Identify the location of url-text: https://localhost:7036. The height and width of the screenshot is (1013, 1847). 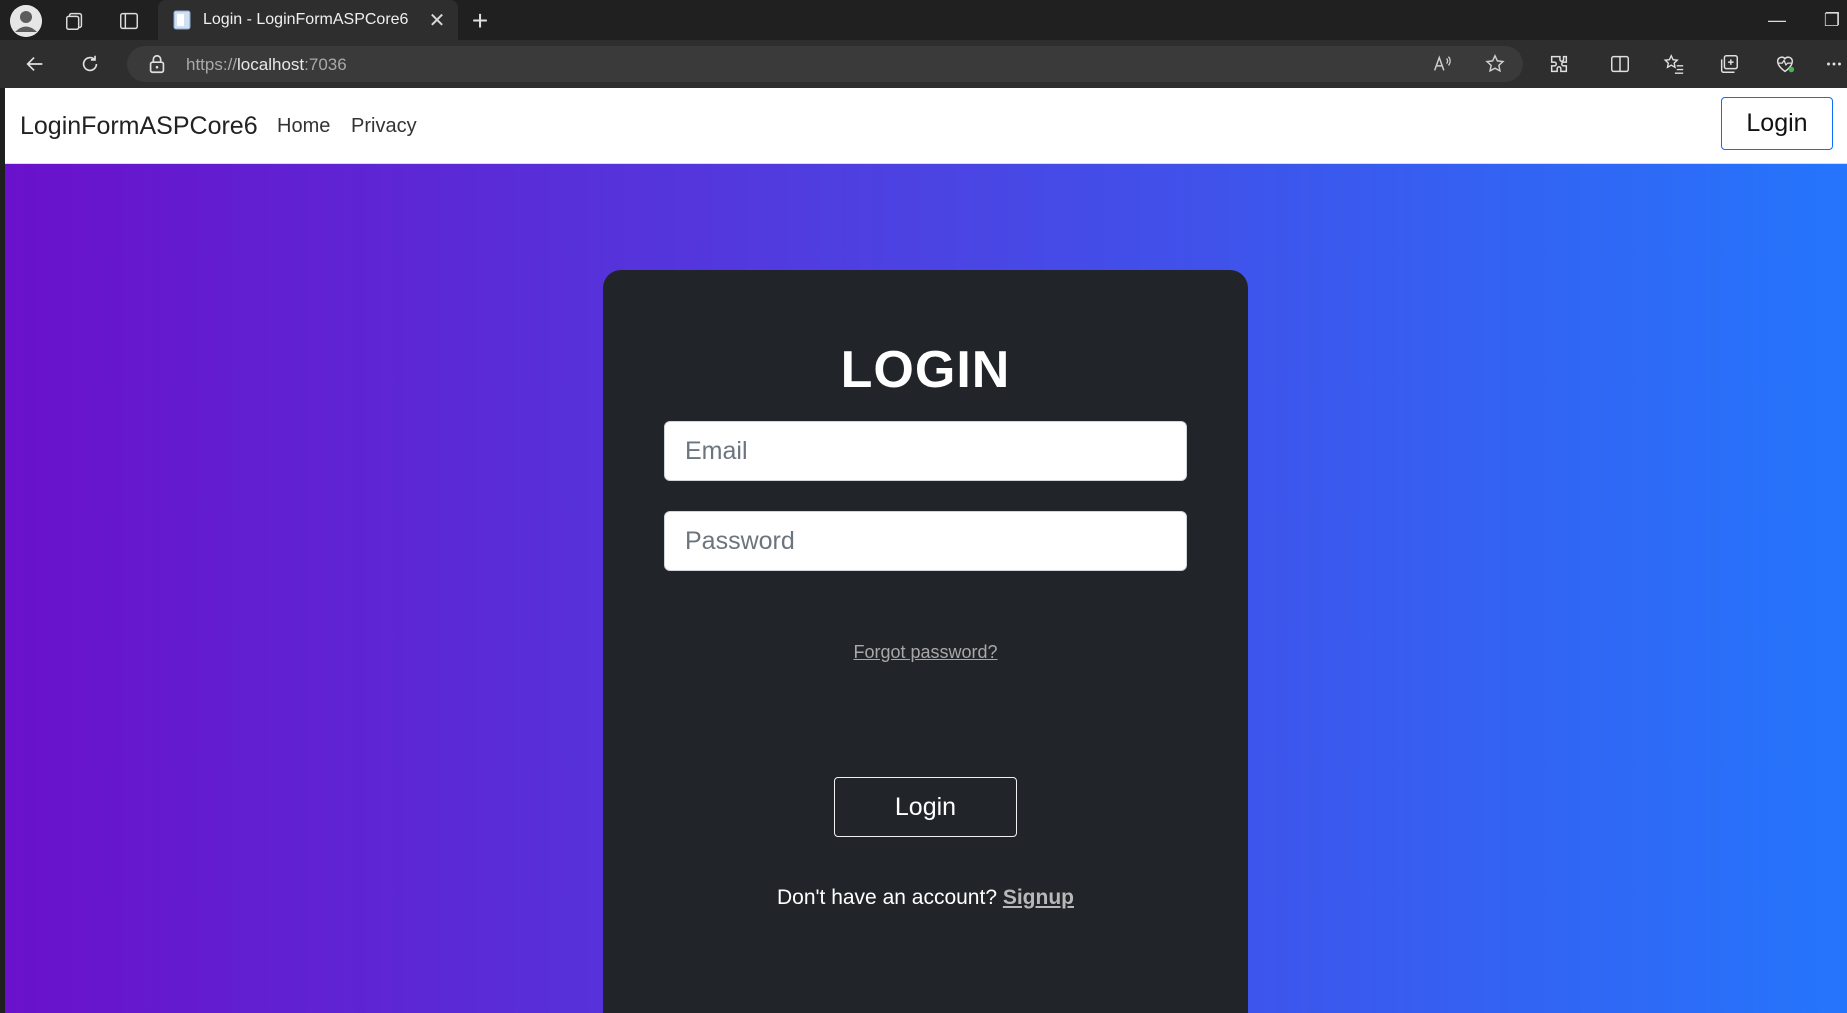
(266, 65).